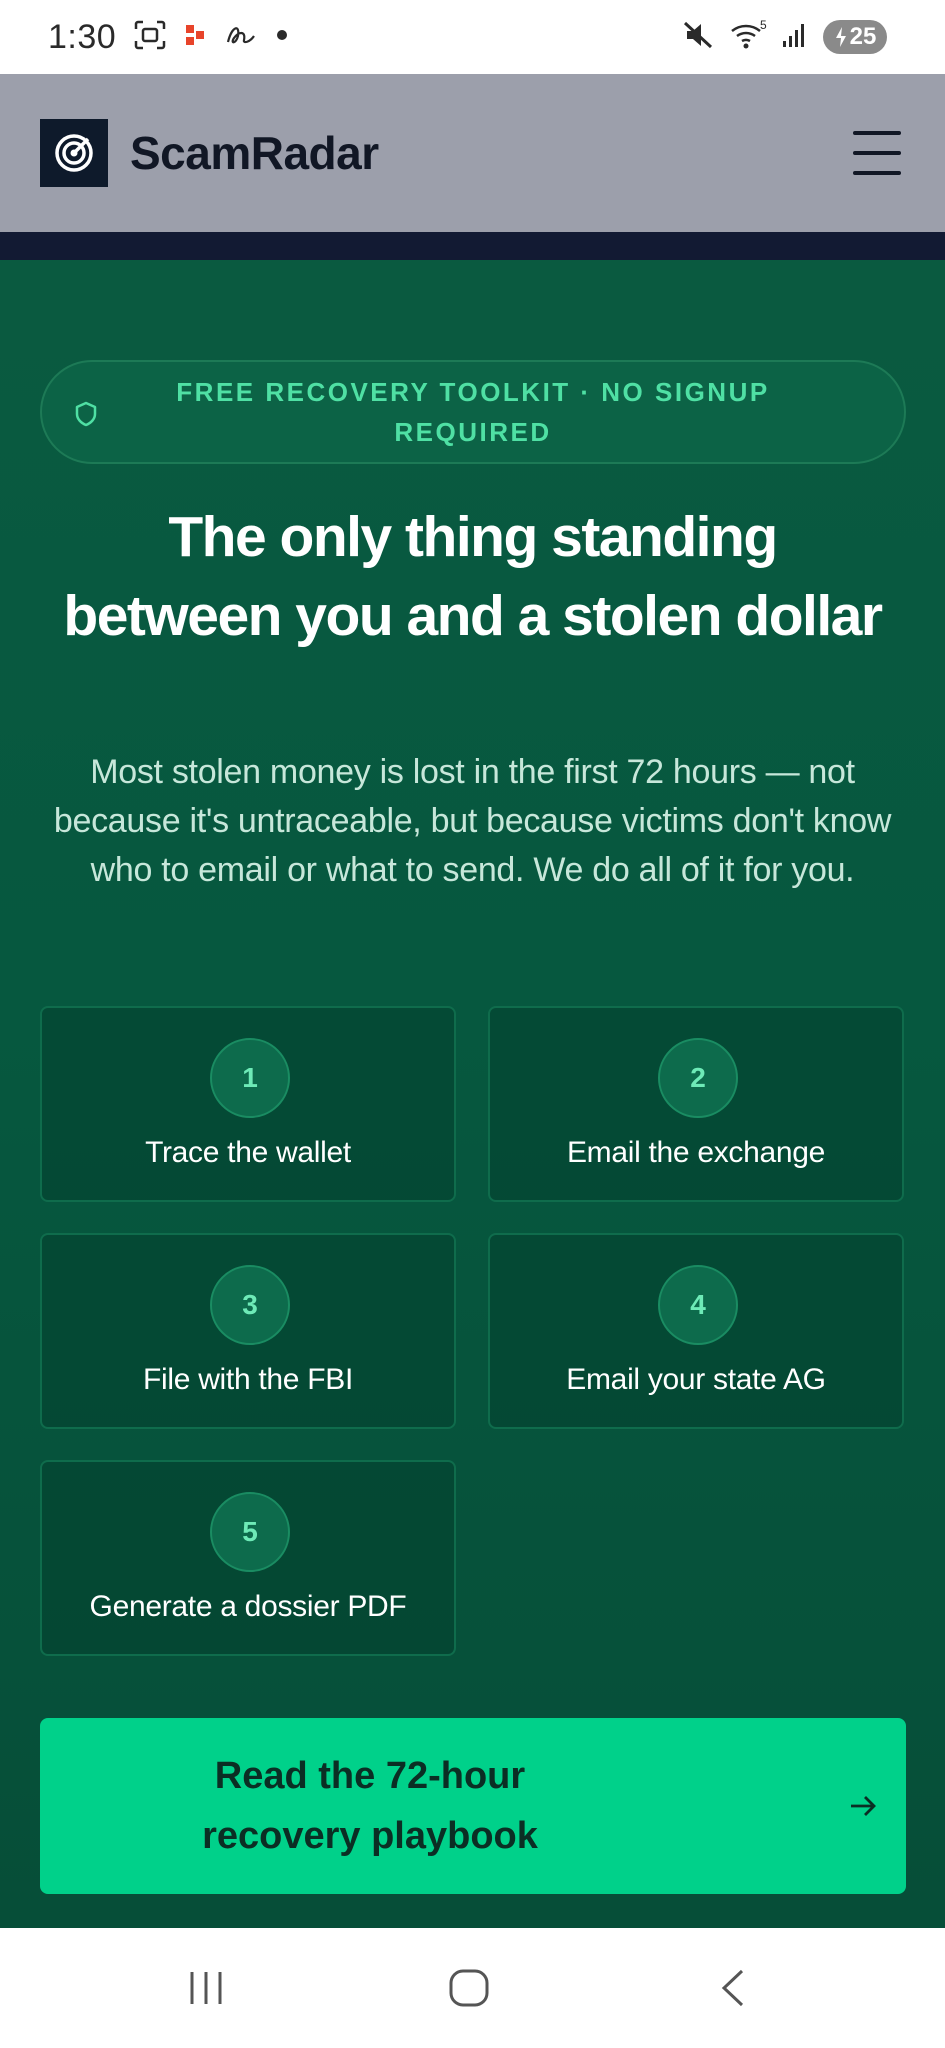  What do you see at coordinates (250, 1078) in the screenshot?
I see `step-number: 1` at bounding box center [250, 1078].